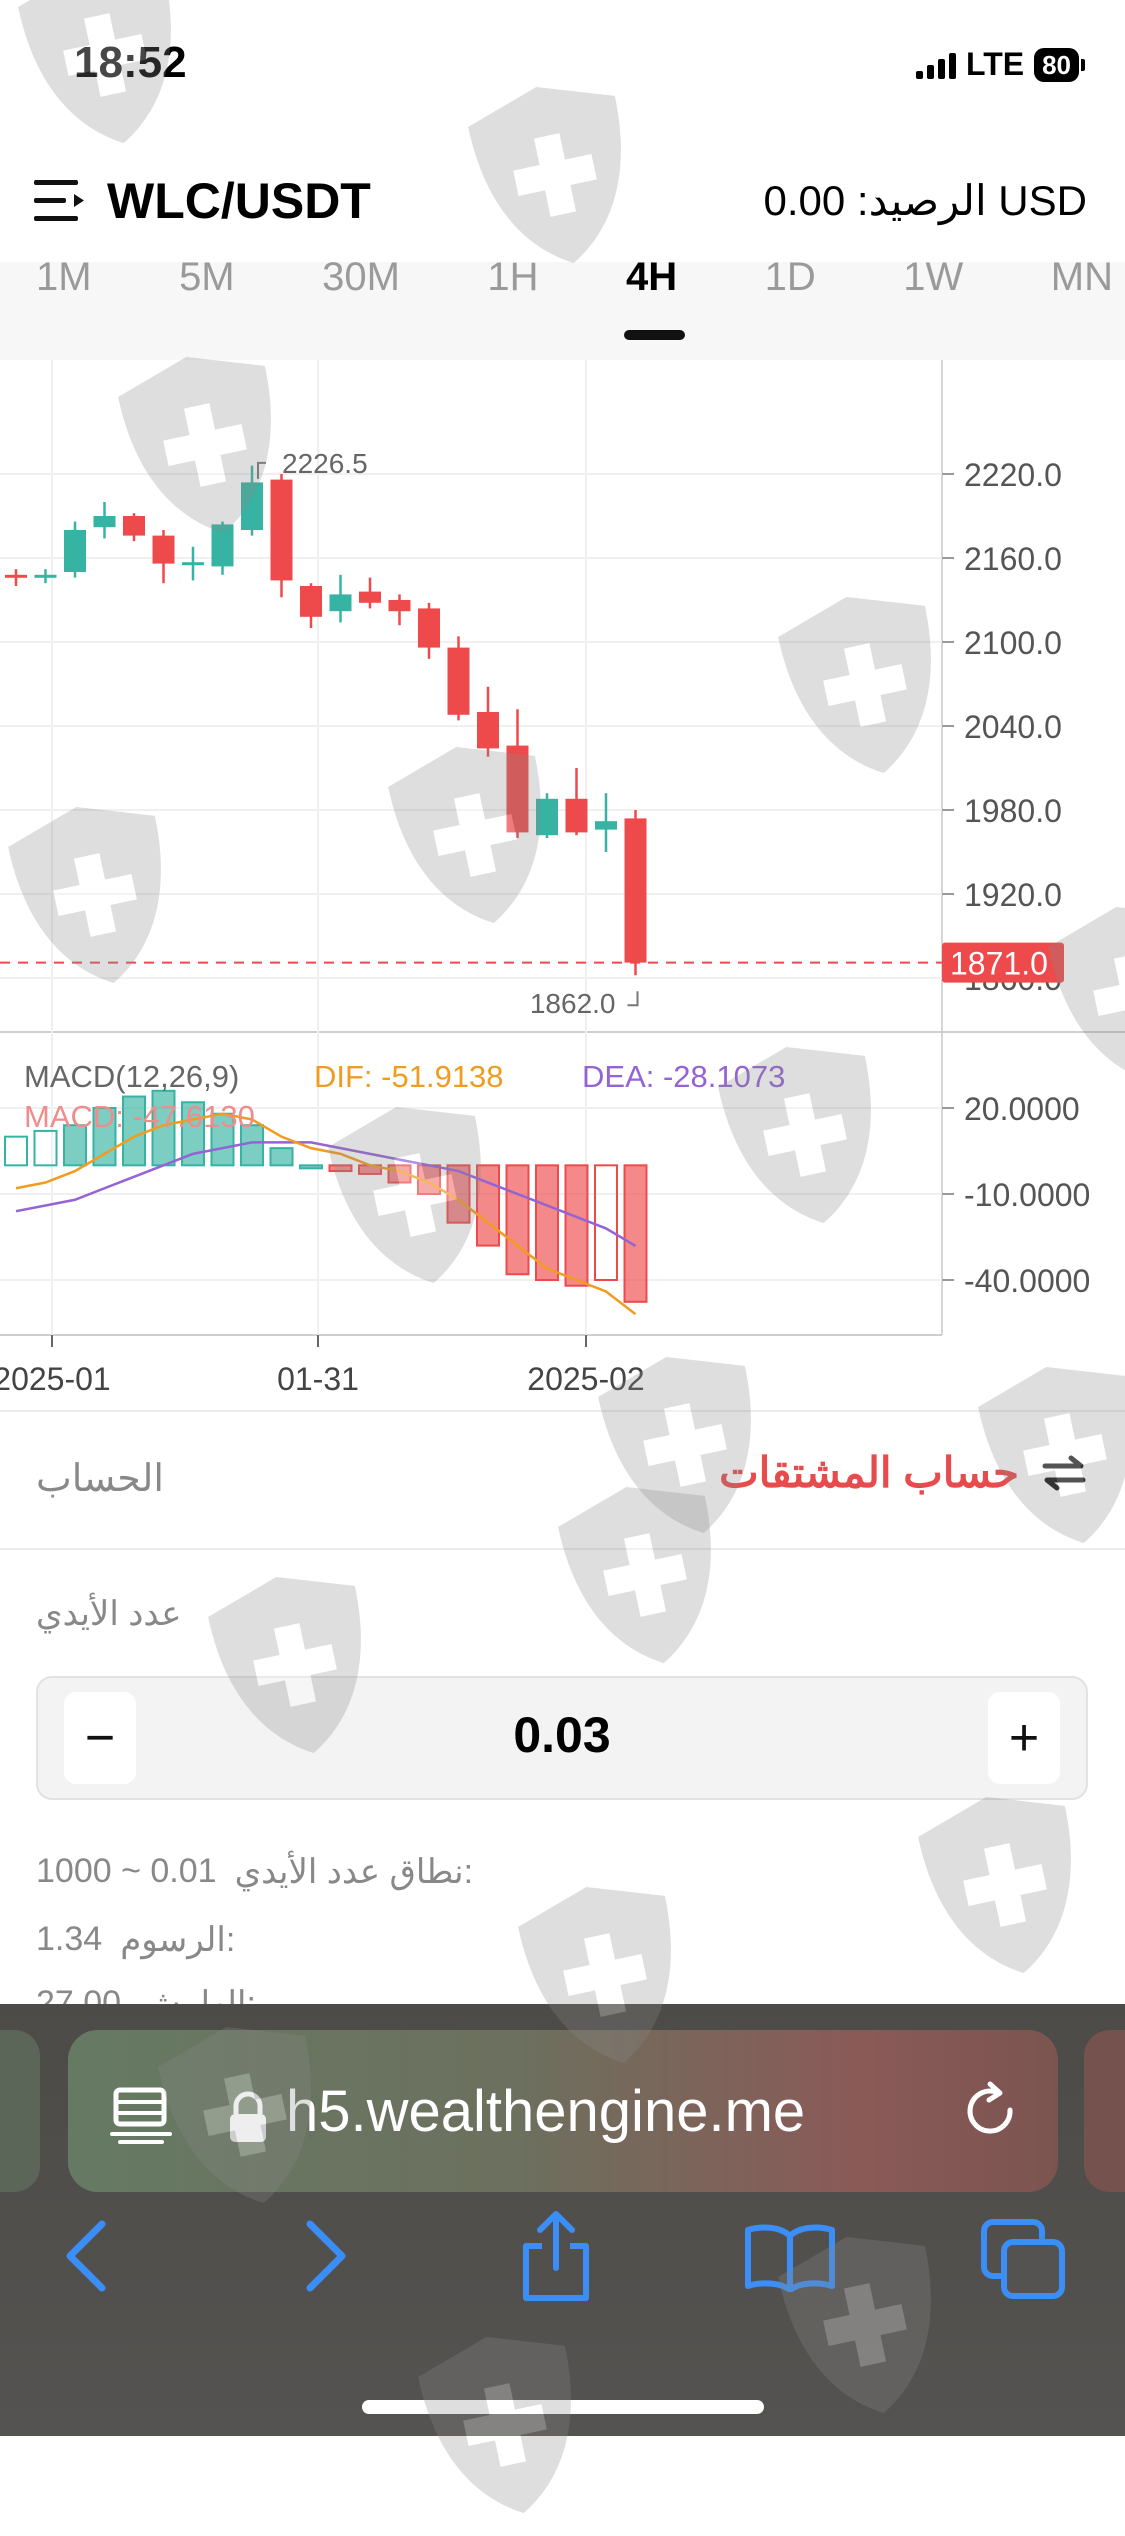 The width and height of the screenshot is (1125, 2536). I want to click on tab-1w: 1W, so click(933, 279).